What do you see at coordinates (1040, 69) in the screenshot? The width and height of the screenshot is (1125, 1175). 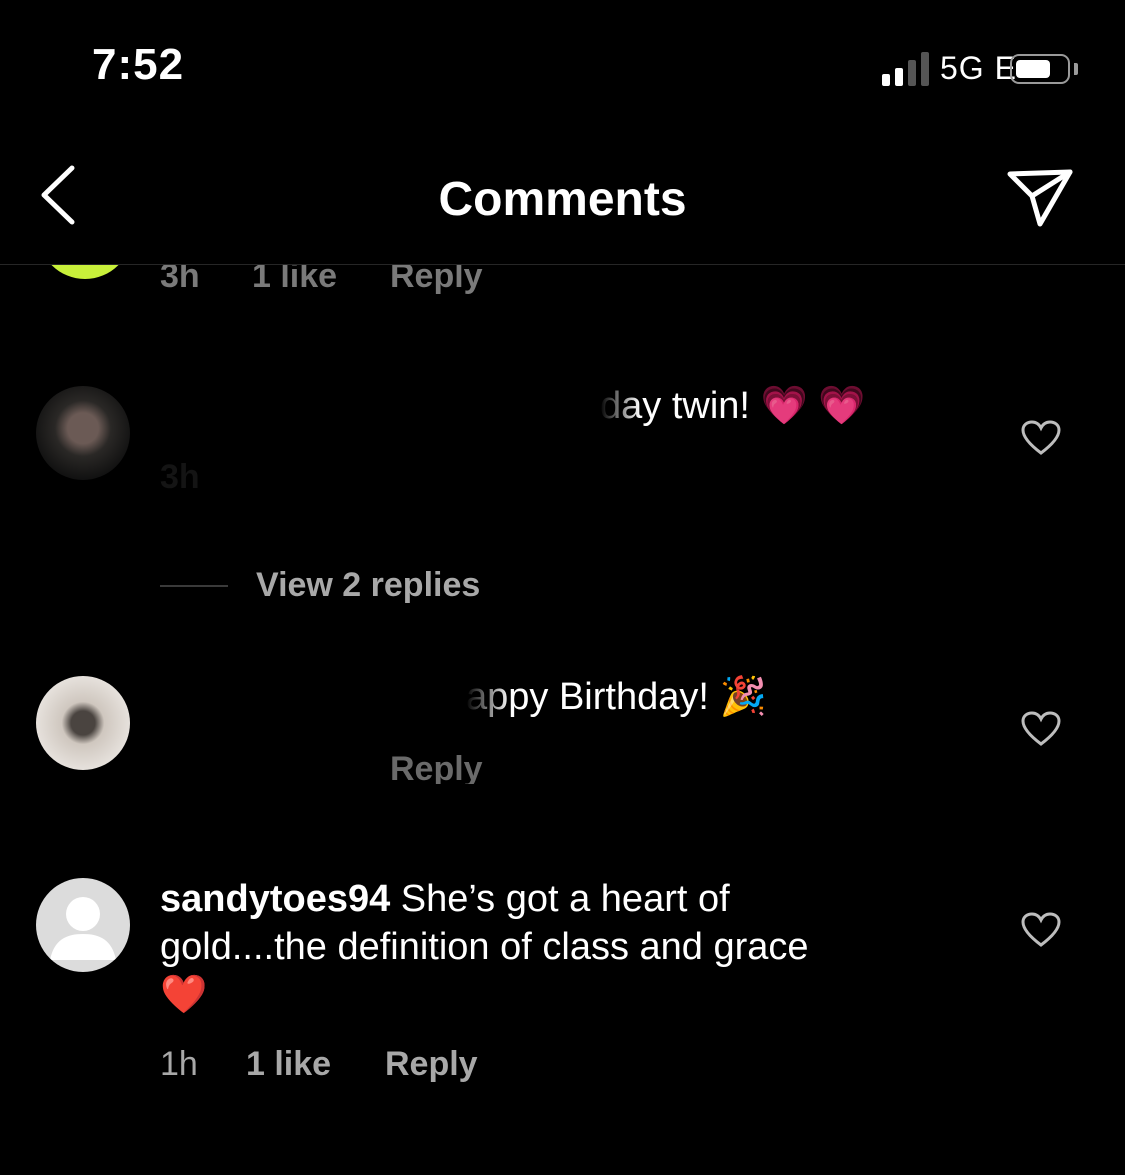 I see `battery-icon` at bounding box center [1040, 69].